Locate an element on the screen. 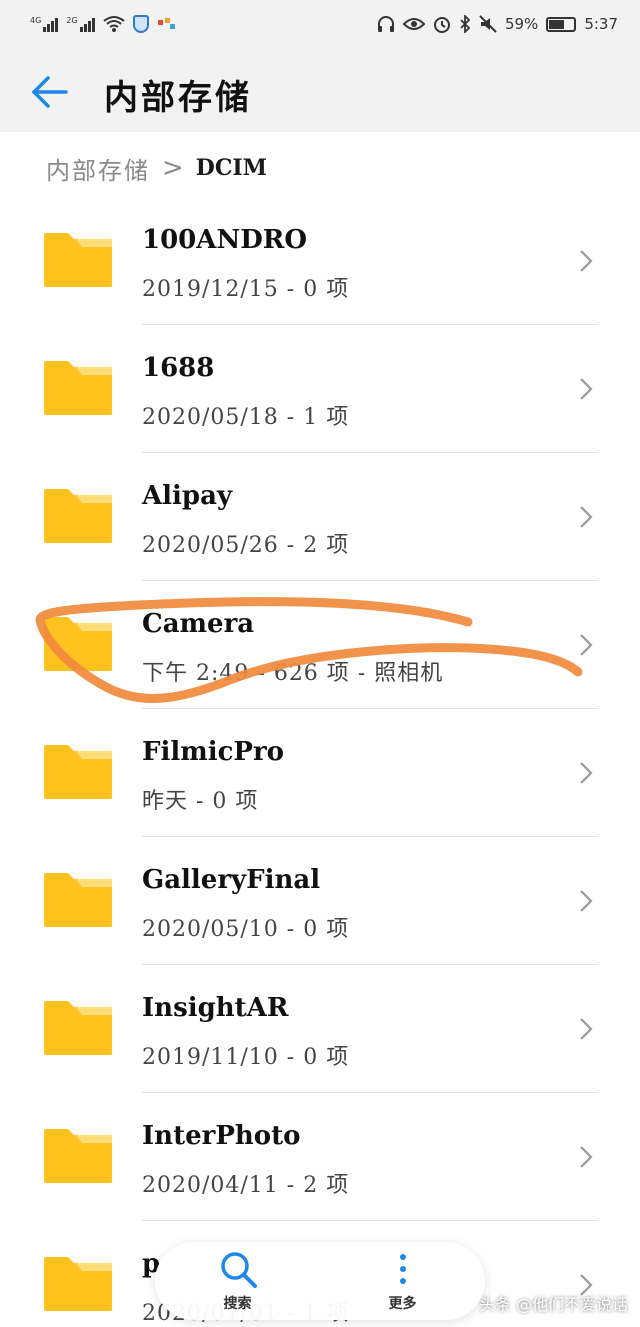 The width and height of the screenshot is (640, 1327). signal-icon: 2G is located at coordinates (80, 24).